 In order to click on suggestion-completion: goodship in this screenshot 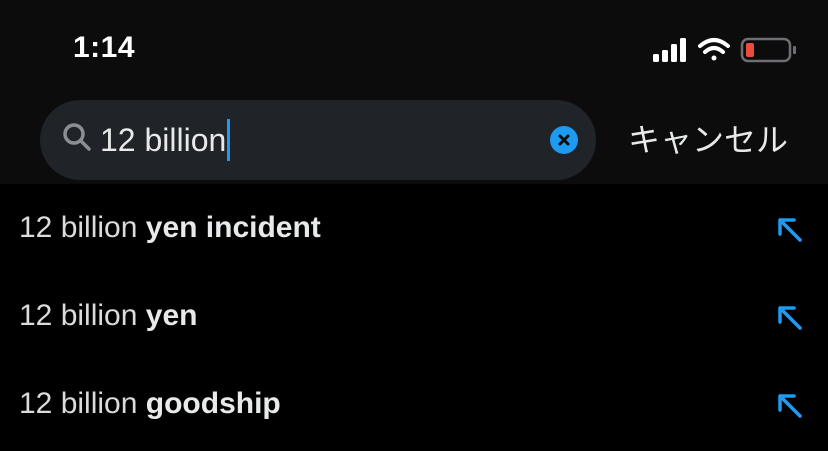, I will do `click(213, 403)`.